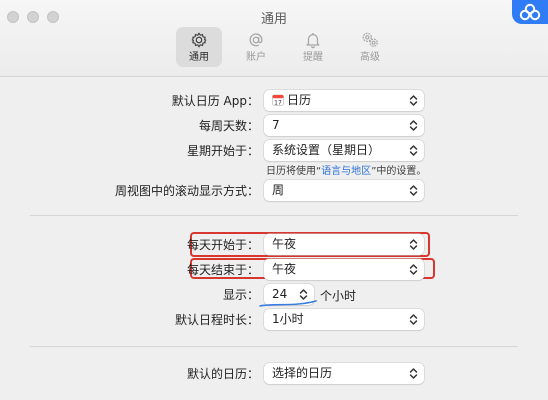 This screenshot has width=548, height=400. Describe the element at coordinates (222, 374) in the screenshot. I see `default-calendar-label: 默认的日历：` at that location.